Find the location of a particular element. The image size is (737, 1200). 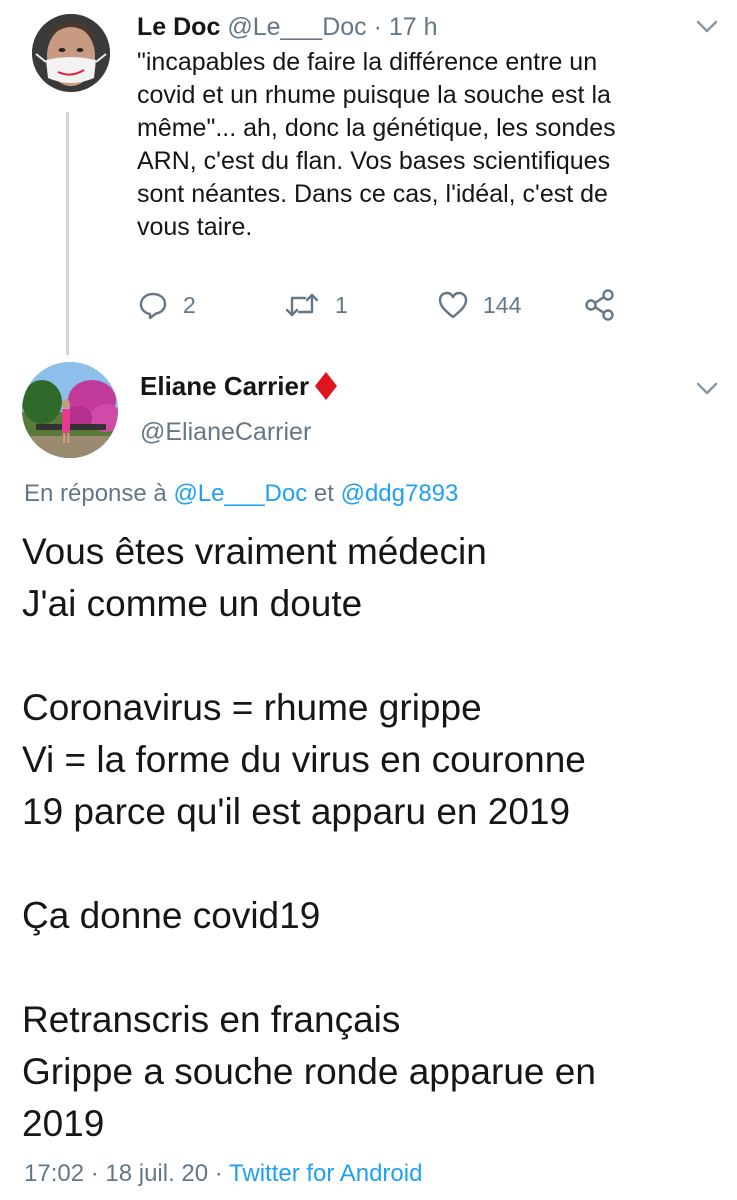

reply-count: 2 is located at coordinates (189, 304).